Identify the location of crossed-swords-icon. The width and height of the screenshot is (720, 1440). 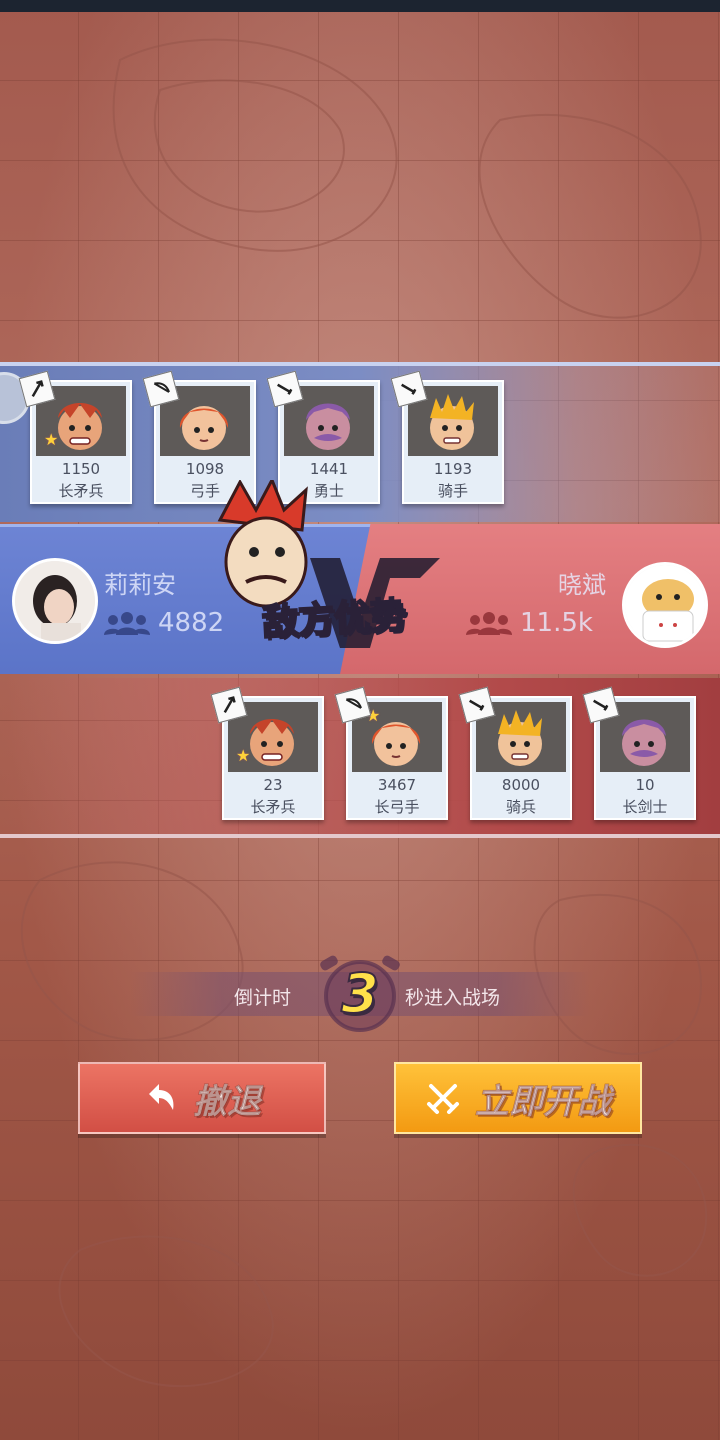
(443, 1099).